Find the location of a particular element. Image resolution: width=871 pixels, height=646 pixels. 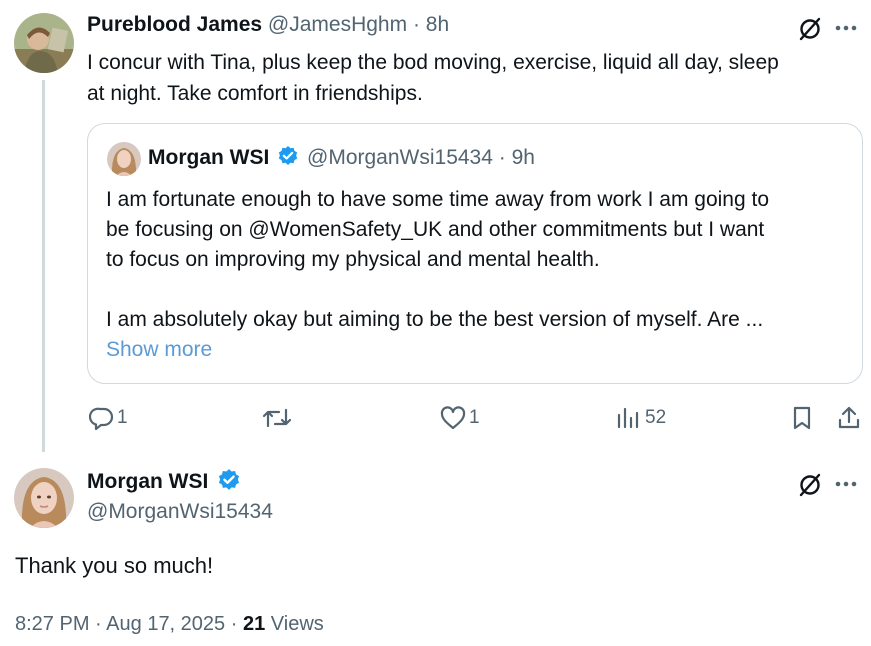

author-name: Morgan WSI is located at coordinates (147, 481).